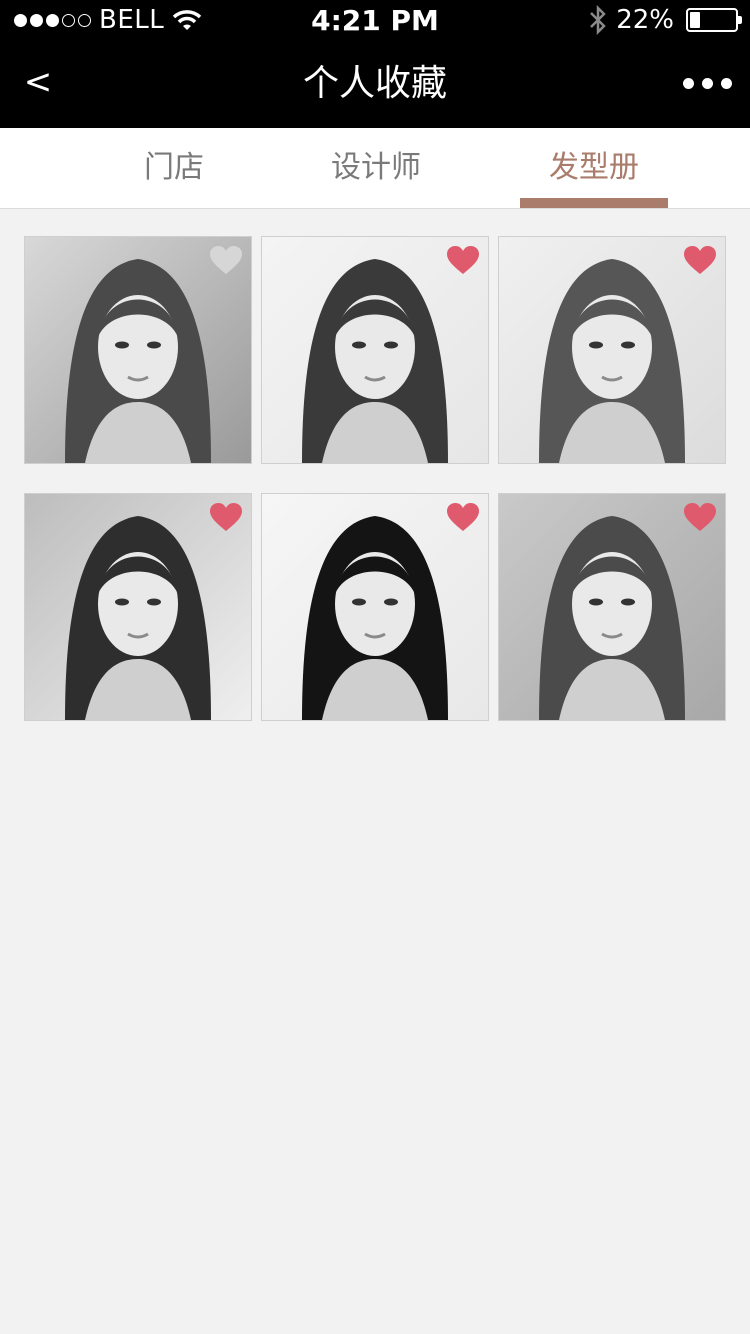  I want to click on status-left: BELL, so click(108, 20).